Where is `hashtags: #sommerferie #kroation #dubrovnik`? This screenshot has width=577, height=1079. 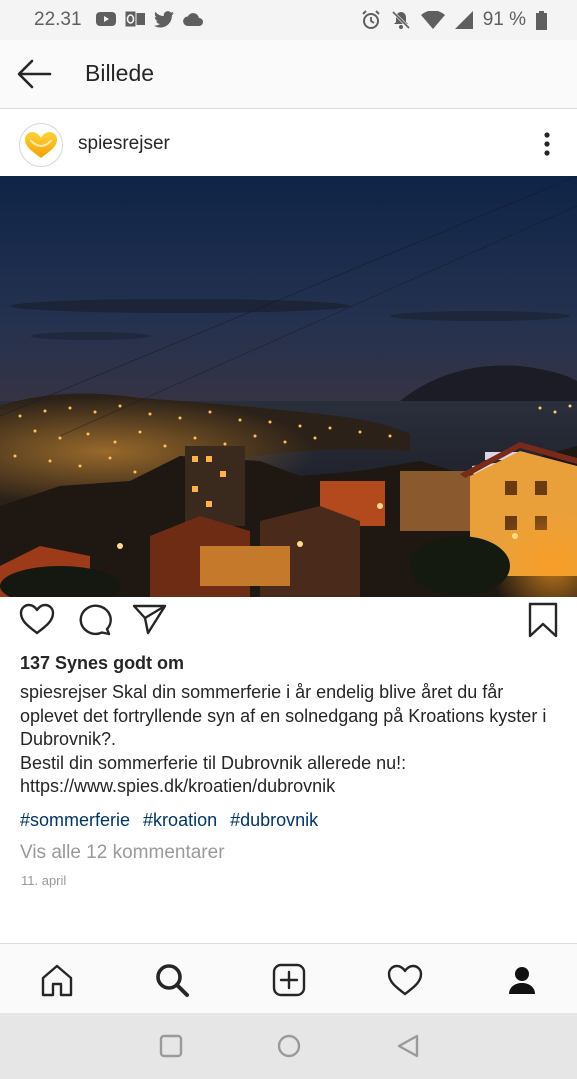
hashtags: #sommerferie #kroation #dubrovnik is located at coordinates (173, 820).